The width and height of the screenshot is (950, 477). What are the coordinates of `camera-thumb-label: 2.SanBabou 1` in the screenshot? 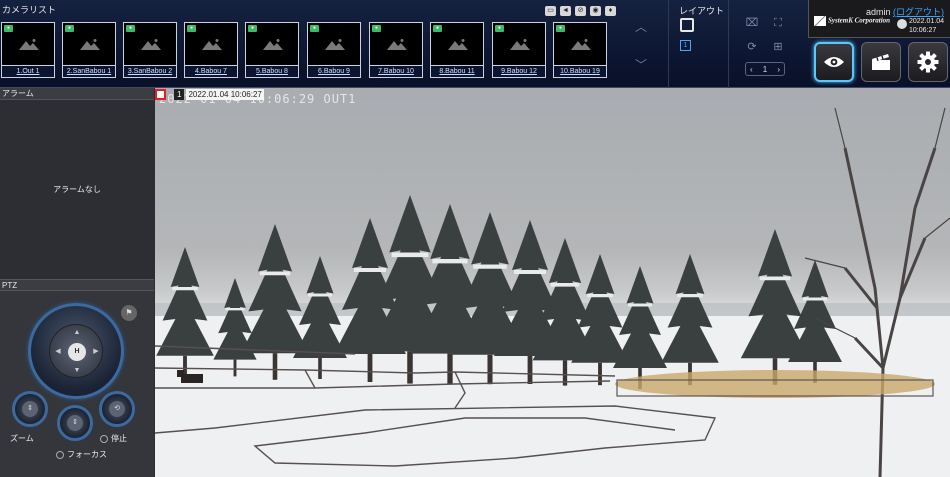 It's located at (89, 72).